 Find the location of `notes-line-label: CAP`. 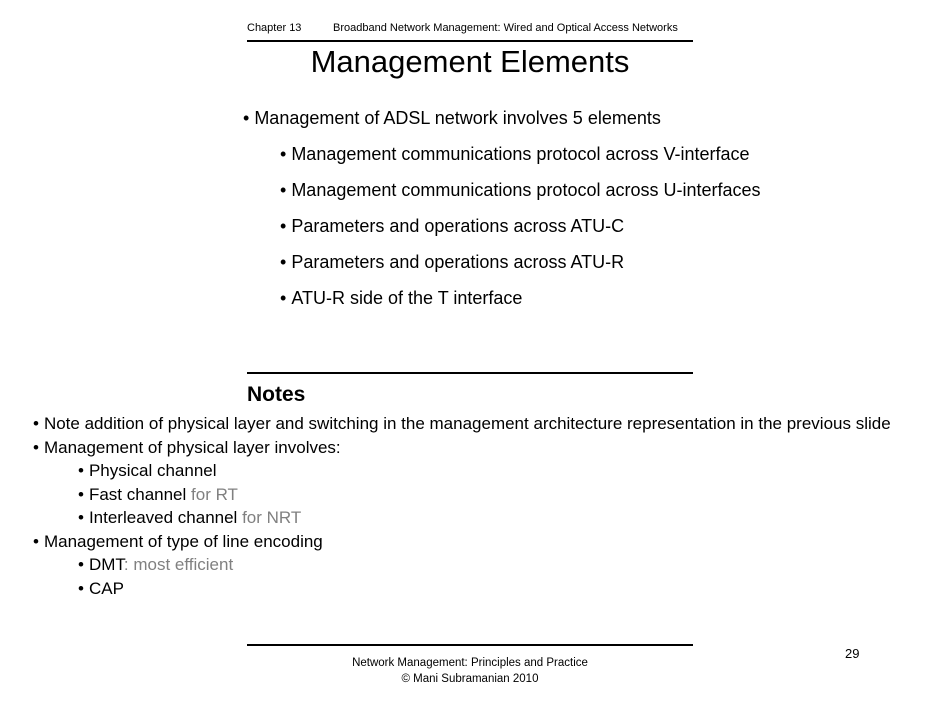

notes-line-label: CAP is located at coordinates (106, 588).